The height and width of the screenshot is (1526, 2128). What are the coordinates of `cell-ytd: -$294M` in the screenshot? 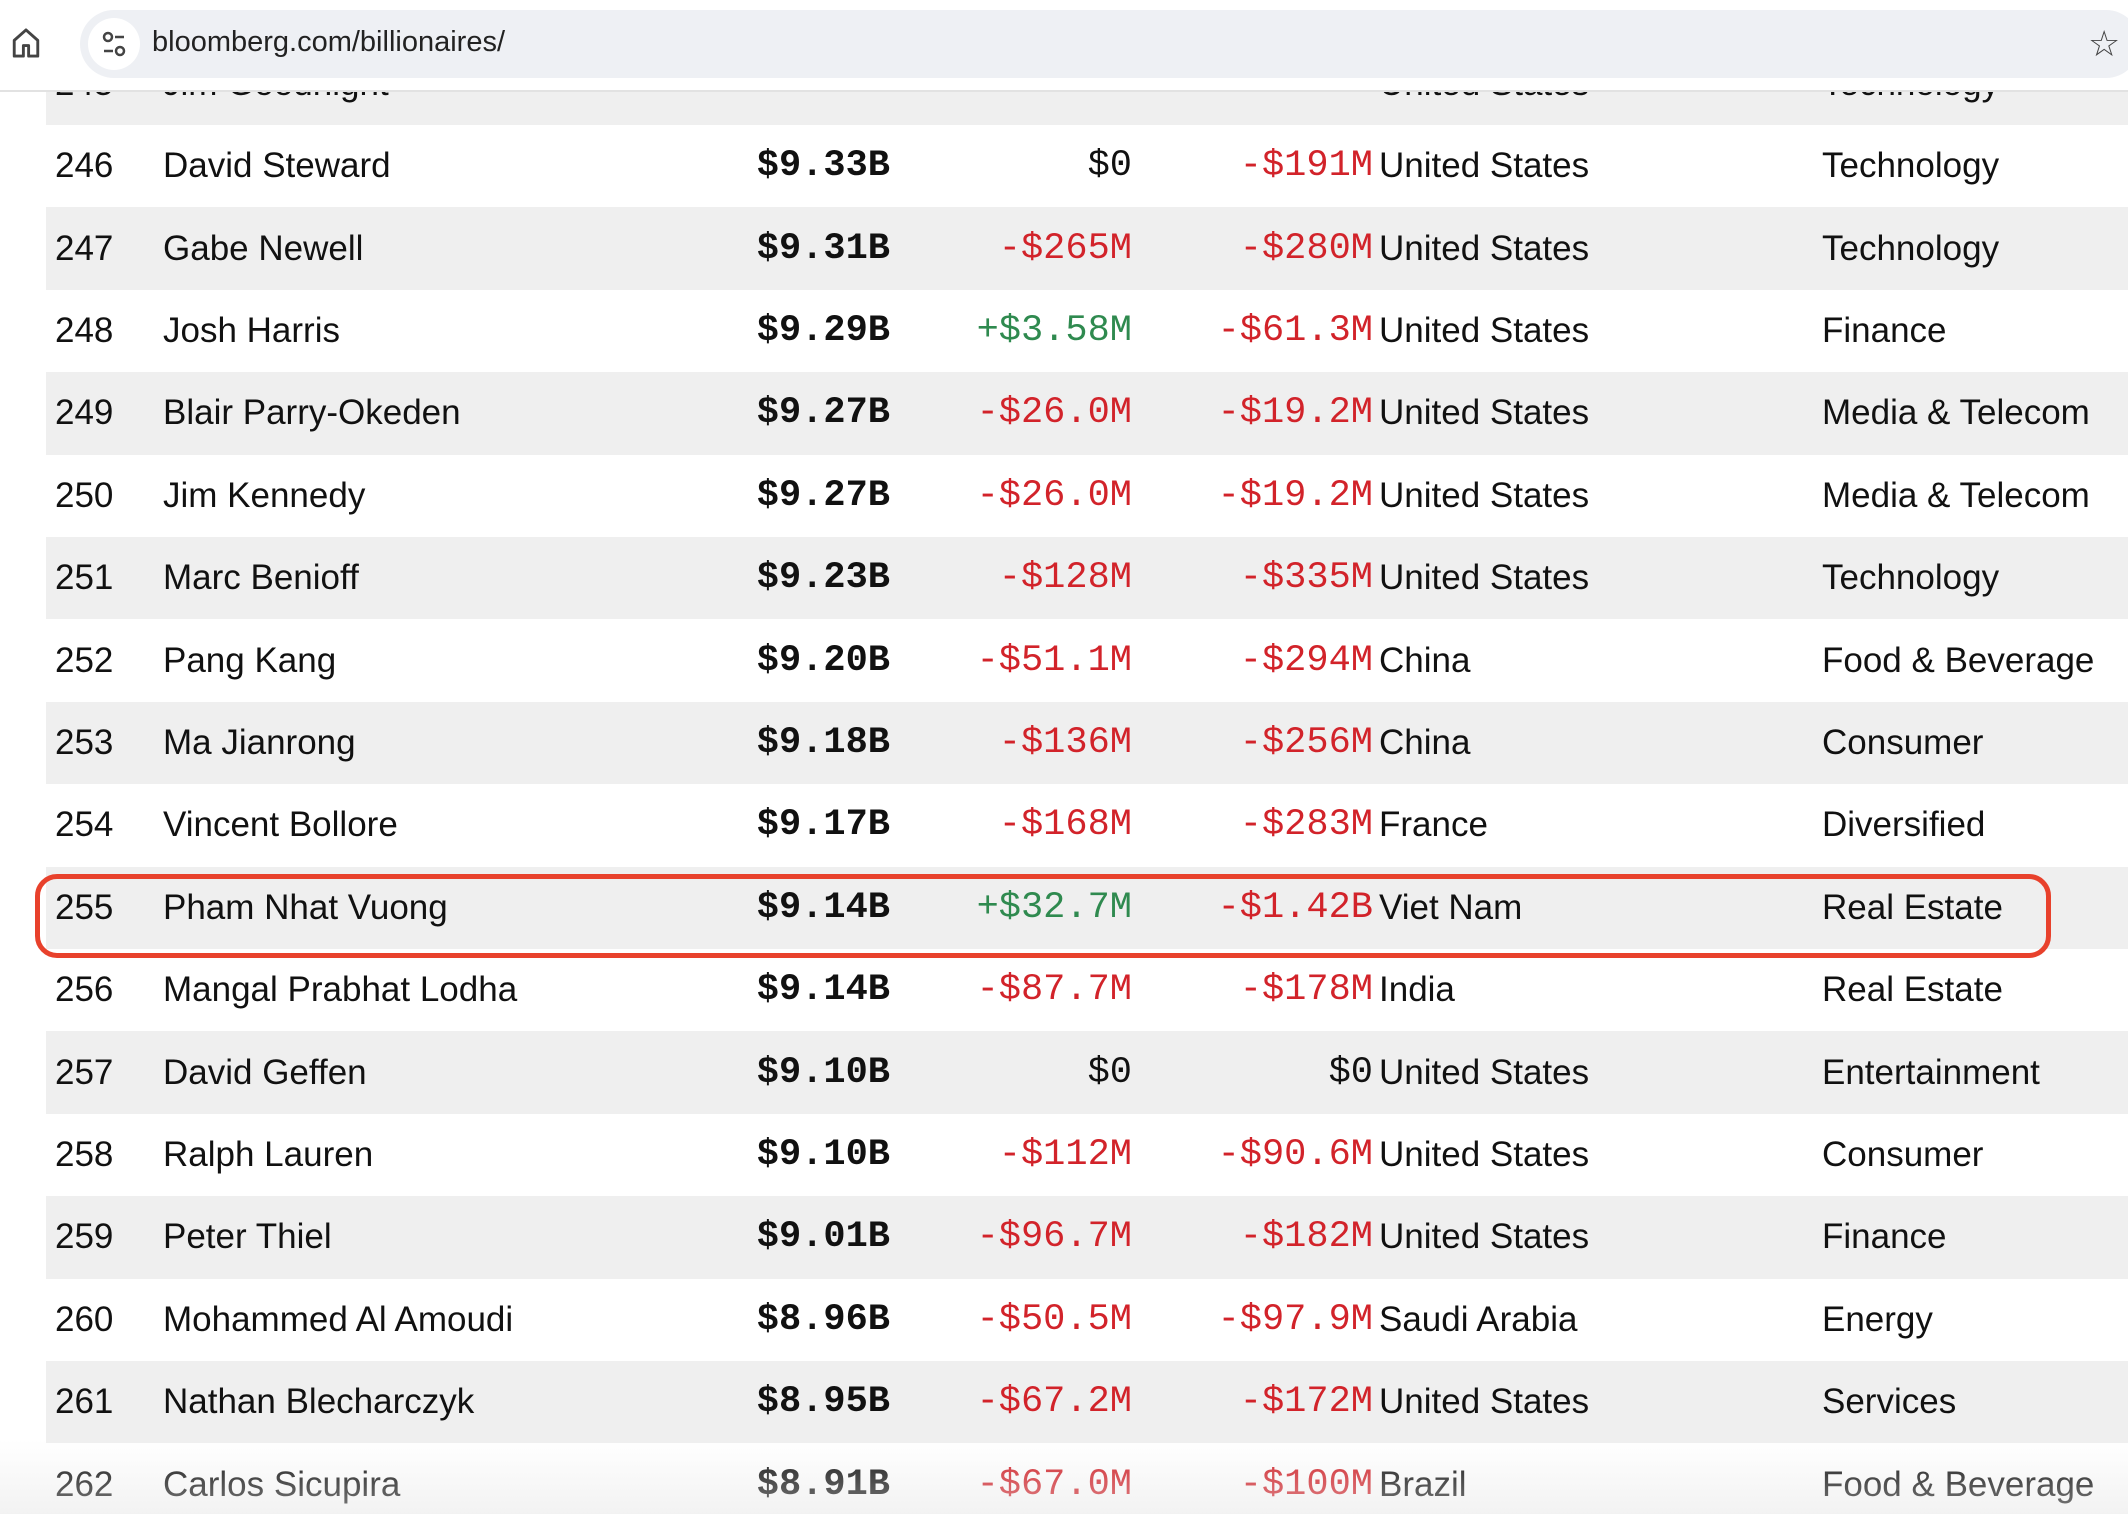 It's located at (1306, 660).